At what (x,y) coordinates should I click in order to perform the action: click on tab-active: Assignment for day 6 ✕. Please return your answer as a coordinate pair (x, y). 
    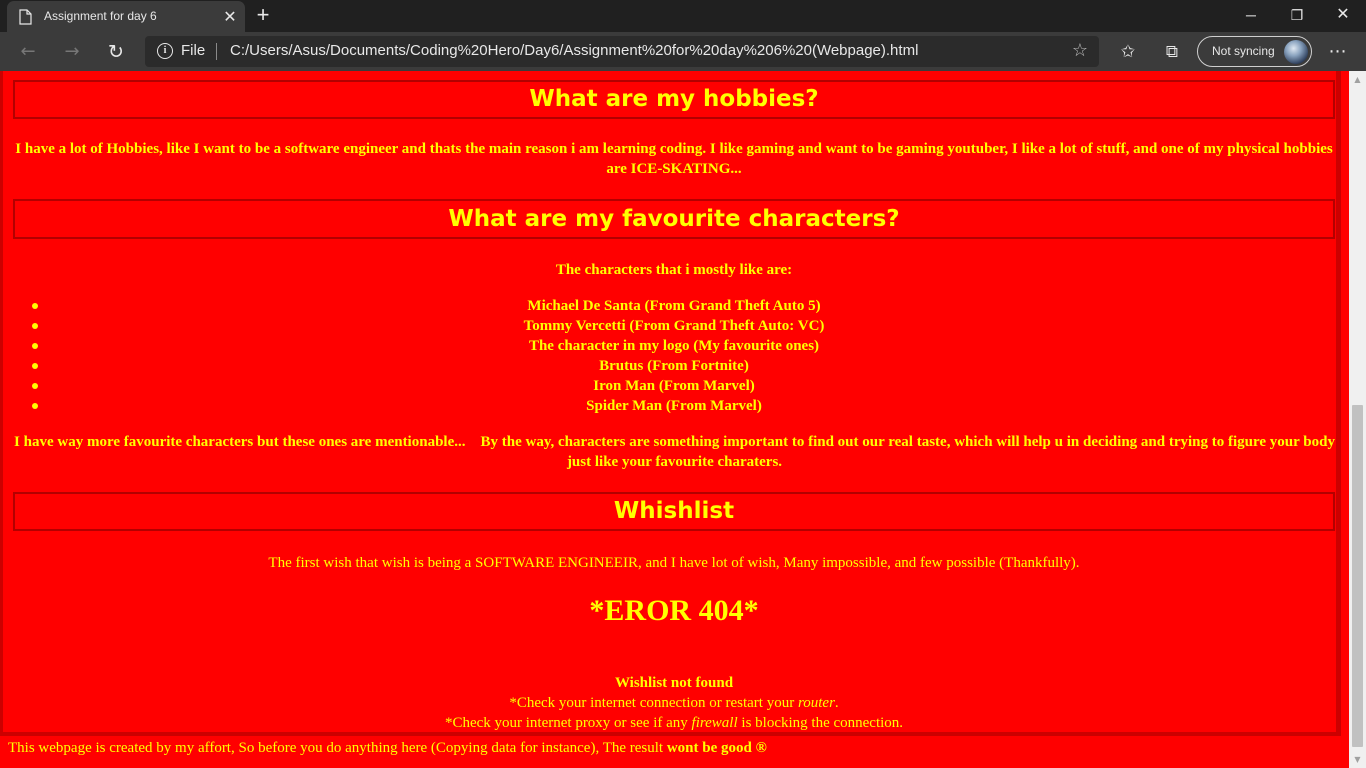
    Looking at the image, I should click on (126, 16).